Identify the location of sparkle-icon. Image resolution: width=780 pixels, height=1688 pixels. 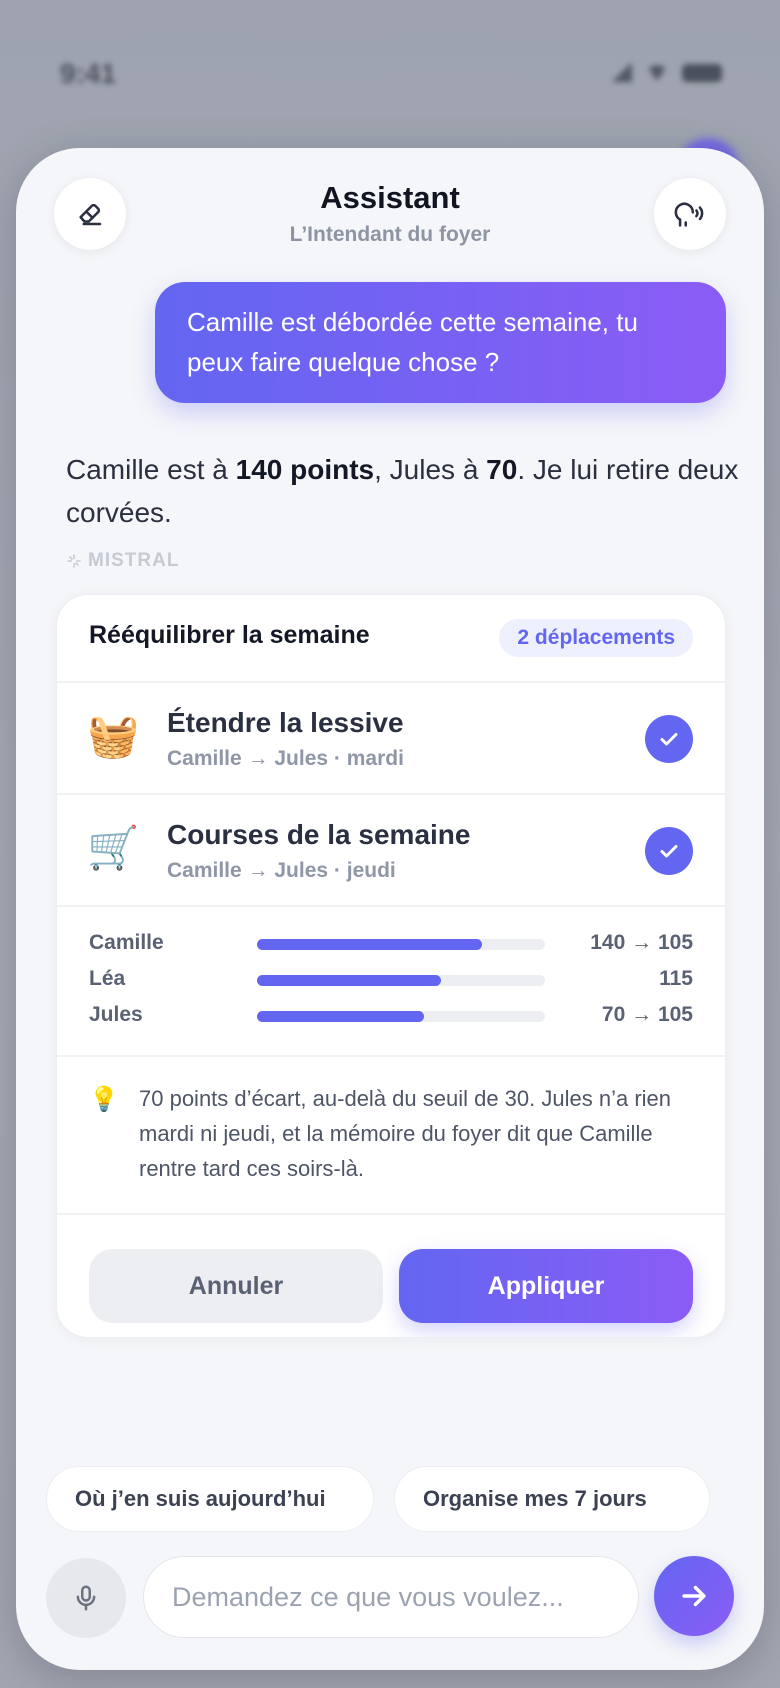
(74, 561).